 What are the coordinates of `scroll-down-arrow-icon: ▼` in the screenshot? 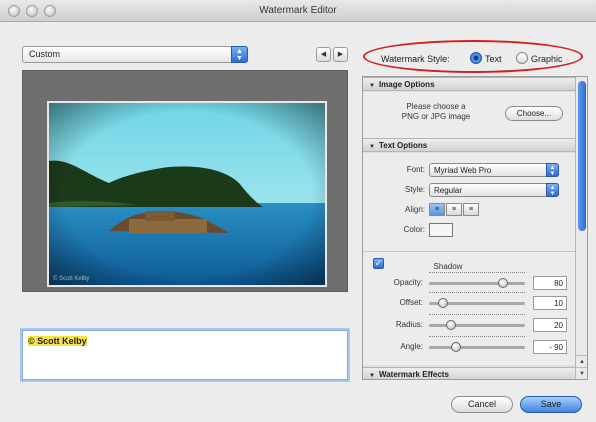 It's located at (581, 373).